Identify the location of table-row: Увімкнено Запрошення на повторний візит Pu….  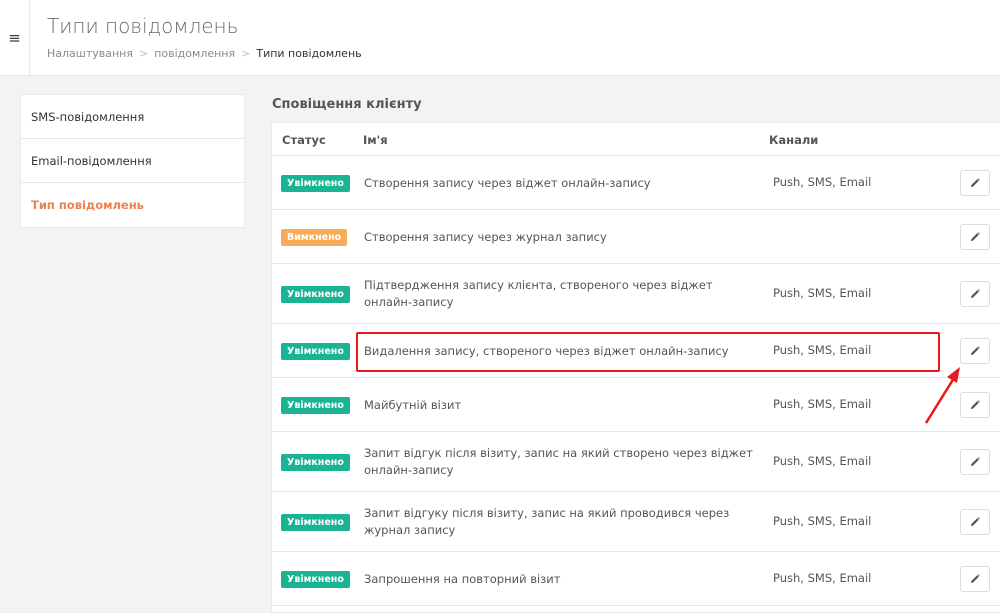
(636, 579).